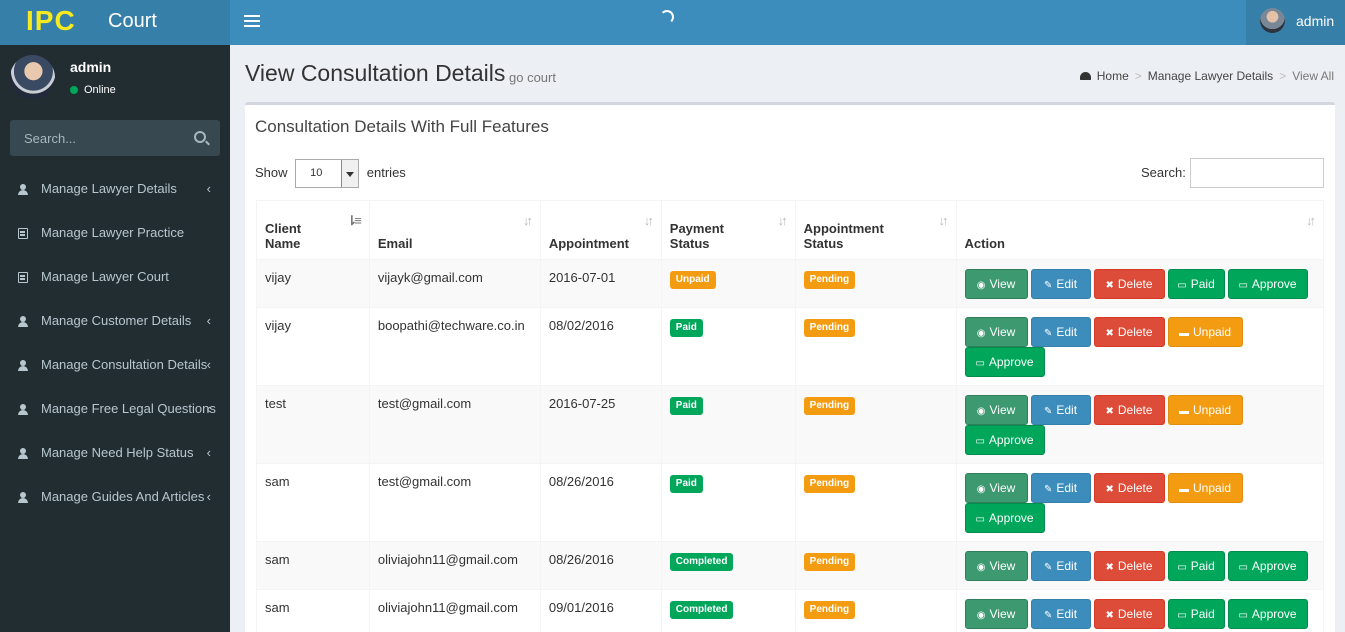  I want to click on sidebar-item-customer-details: Manage Customer Details ‹, so click(115, 321).